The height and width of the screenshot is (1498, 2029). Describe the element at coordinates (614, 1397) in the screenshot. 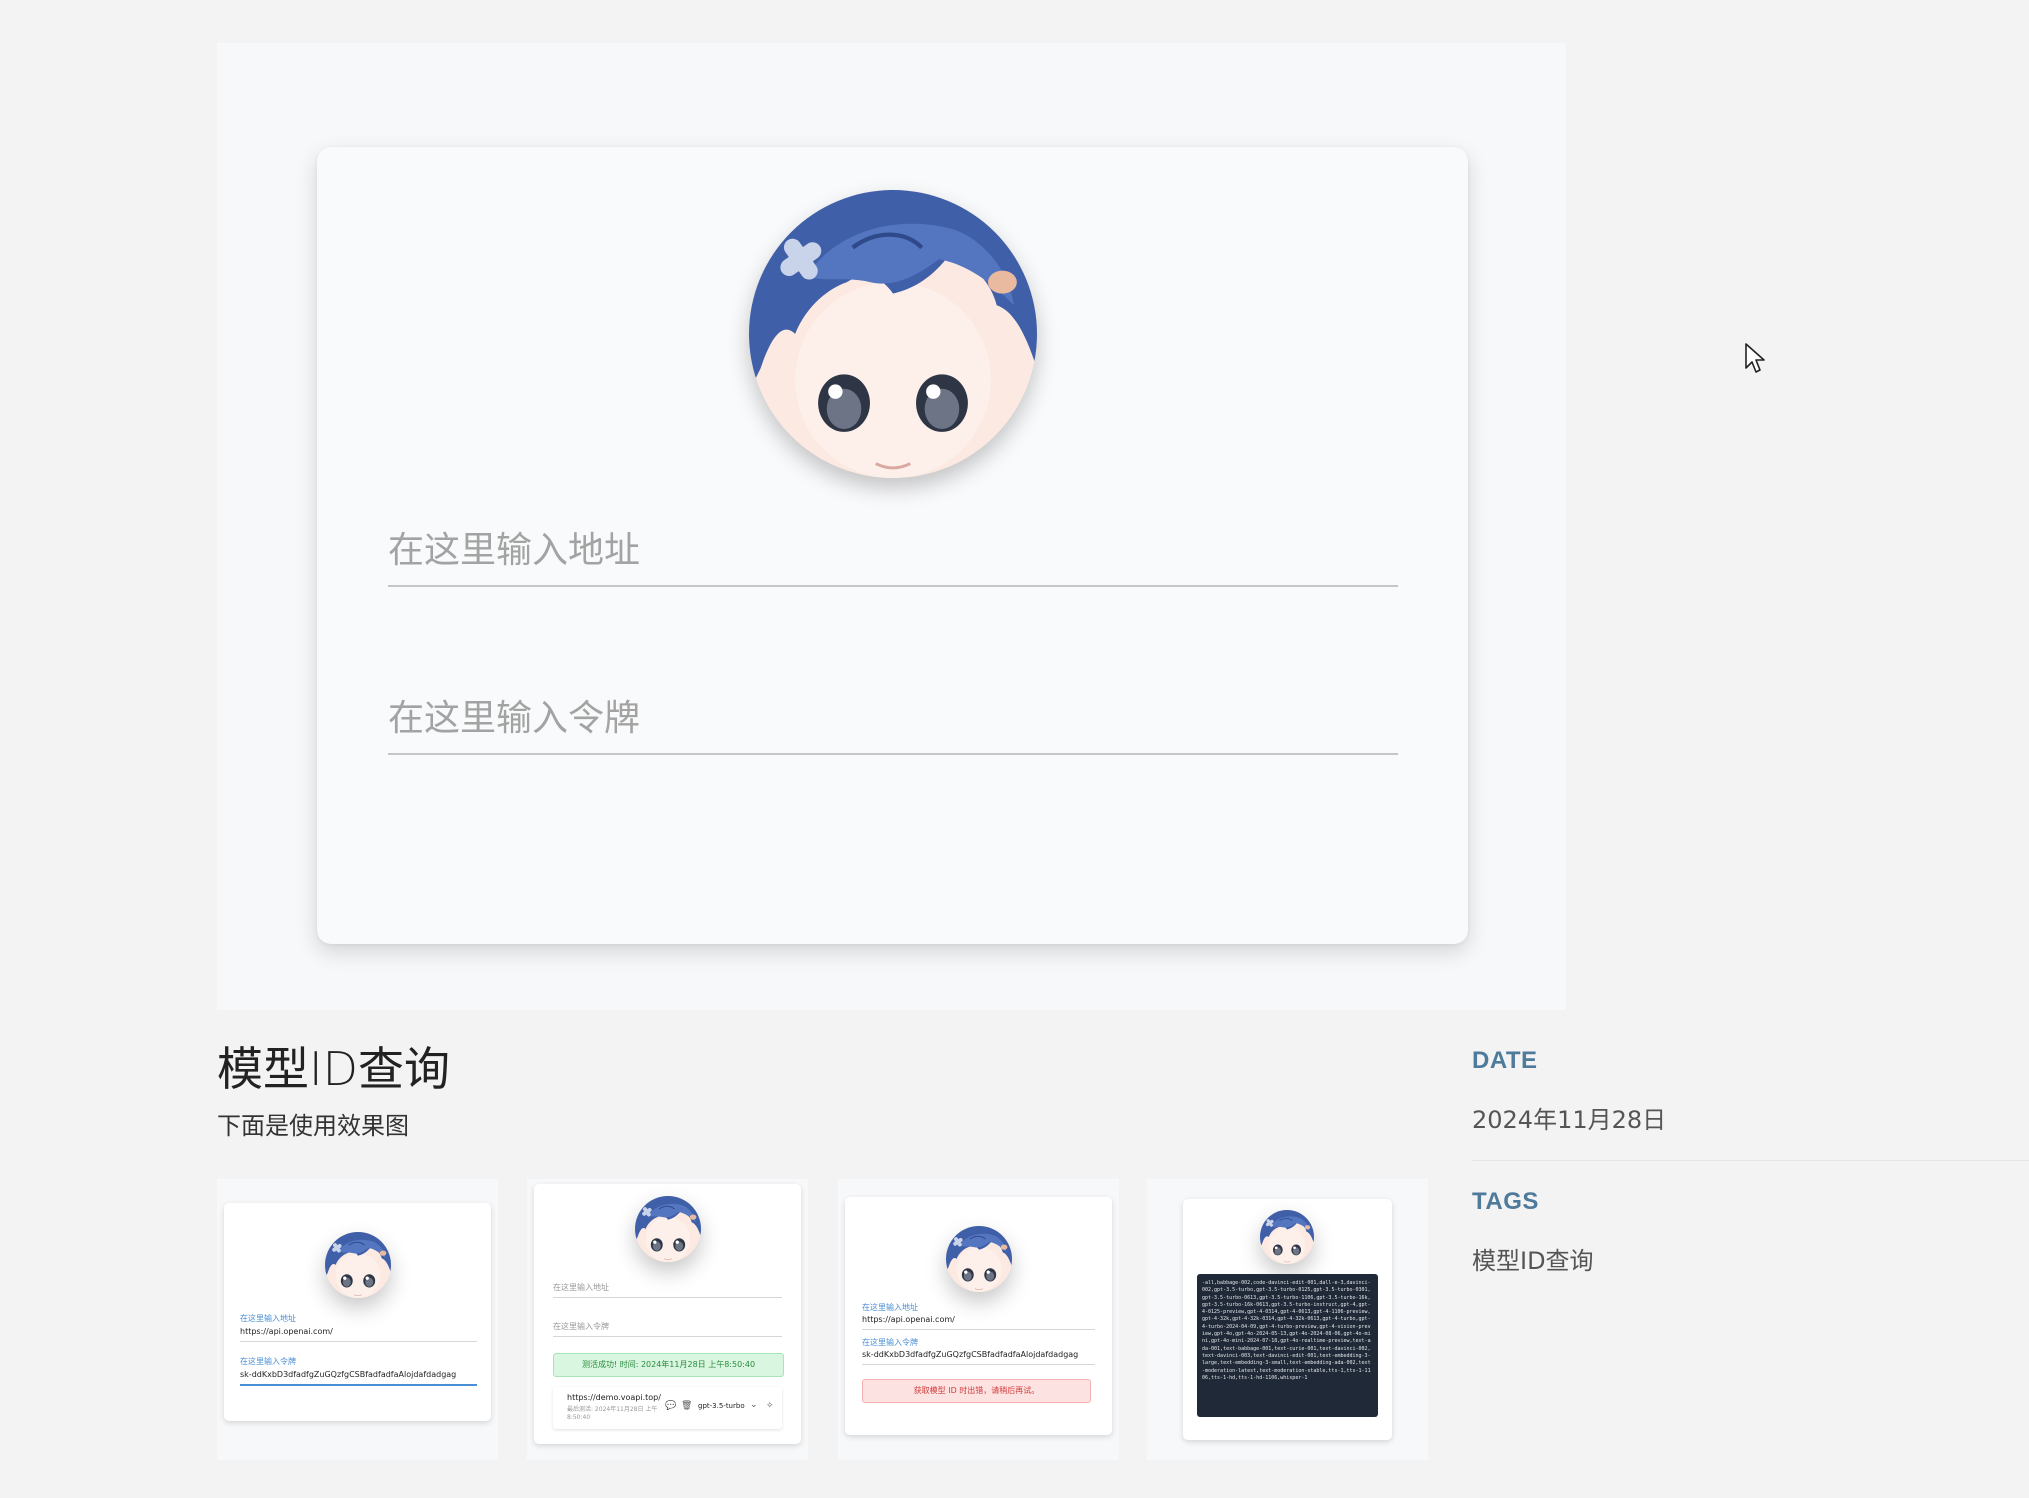

I see `mini-row-url: https://demo.voapi.top/` at that location.